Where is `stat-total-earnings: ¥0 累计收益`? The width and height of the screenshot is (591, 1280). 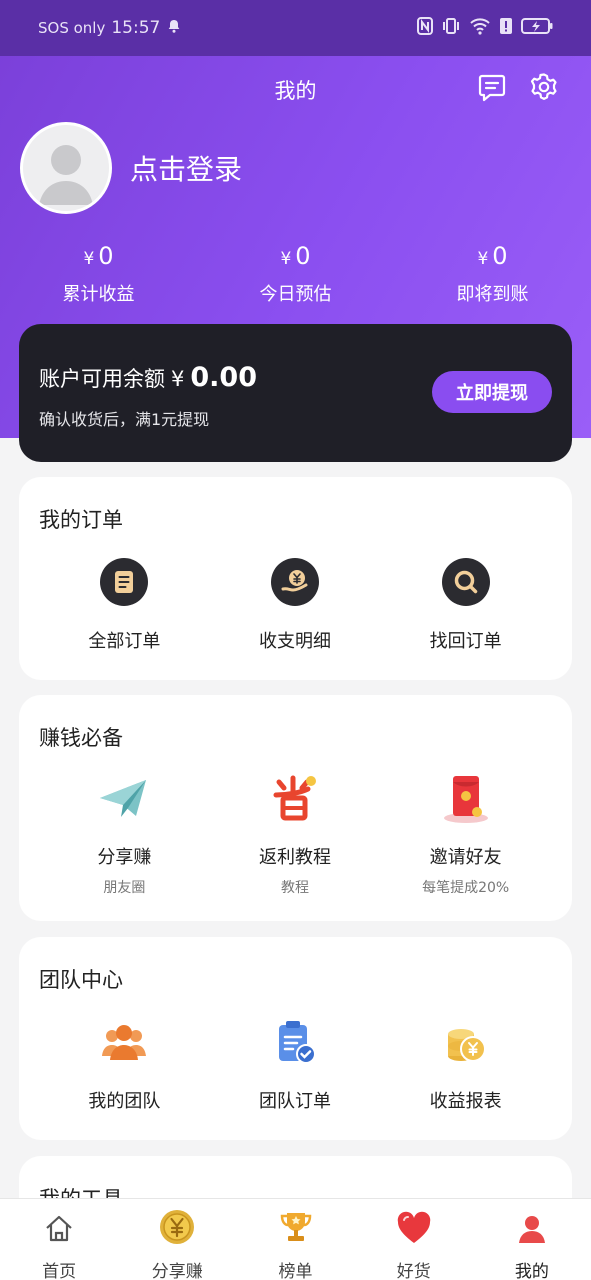 stat-total-earnings: ¥0 累计收益 is located at coordinates (98, 274).